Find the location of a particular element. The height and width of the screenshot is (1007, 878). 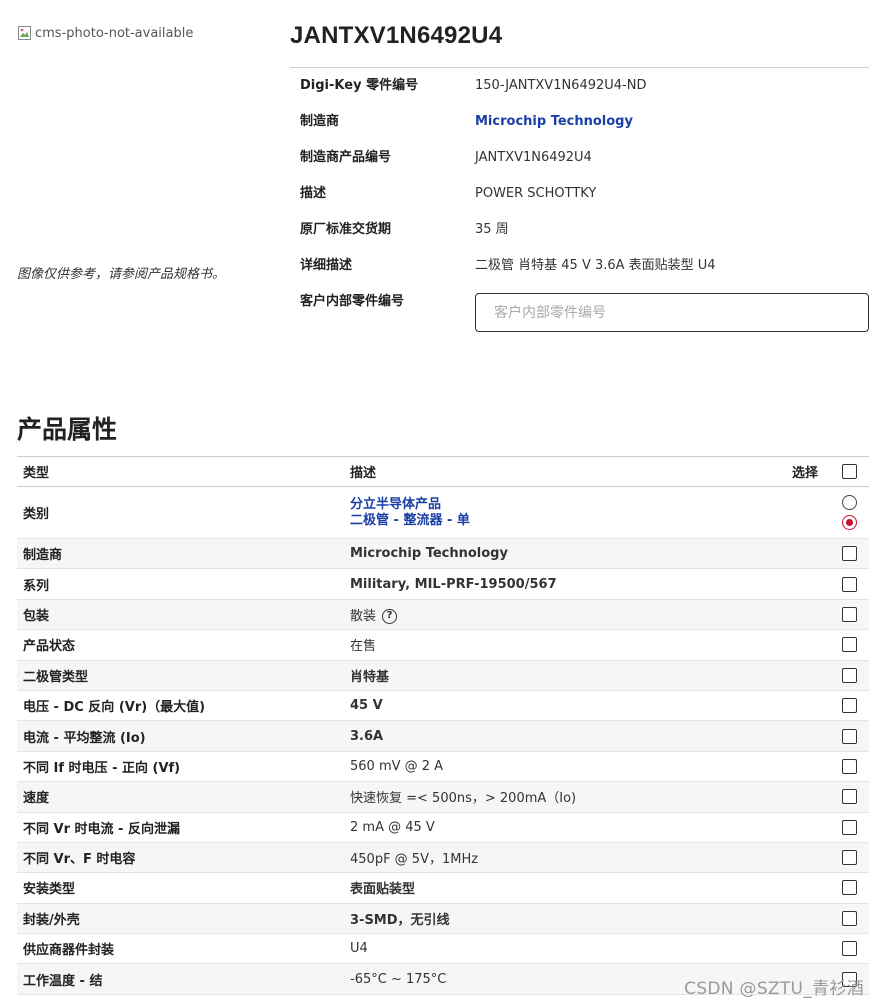

row-type: 电流 - 平均整流 (Io) is located at coordinates (180, 736).